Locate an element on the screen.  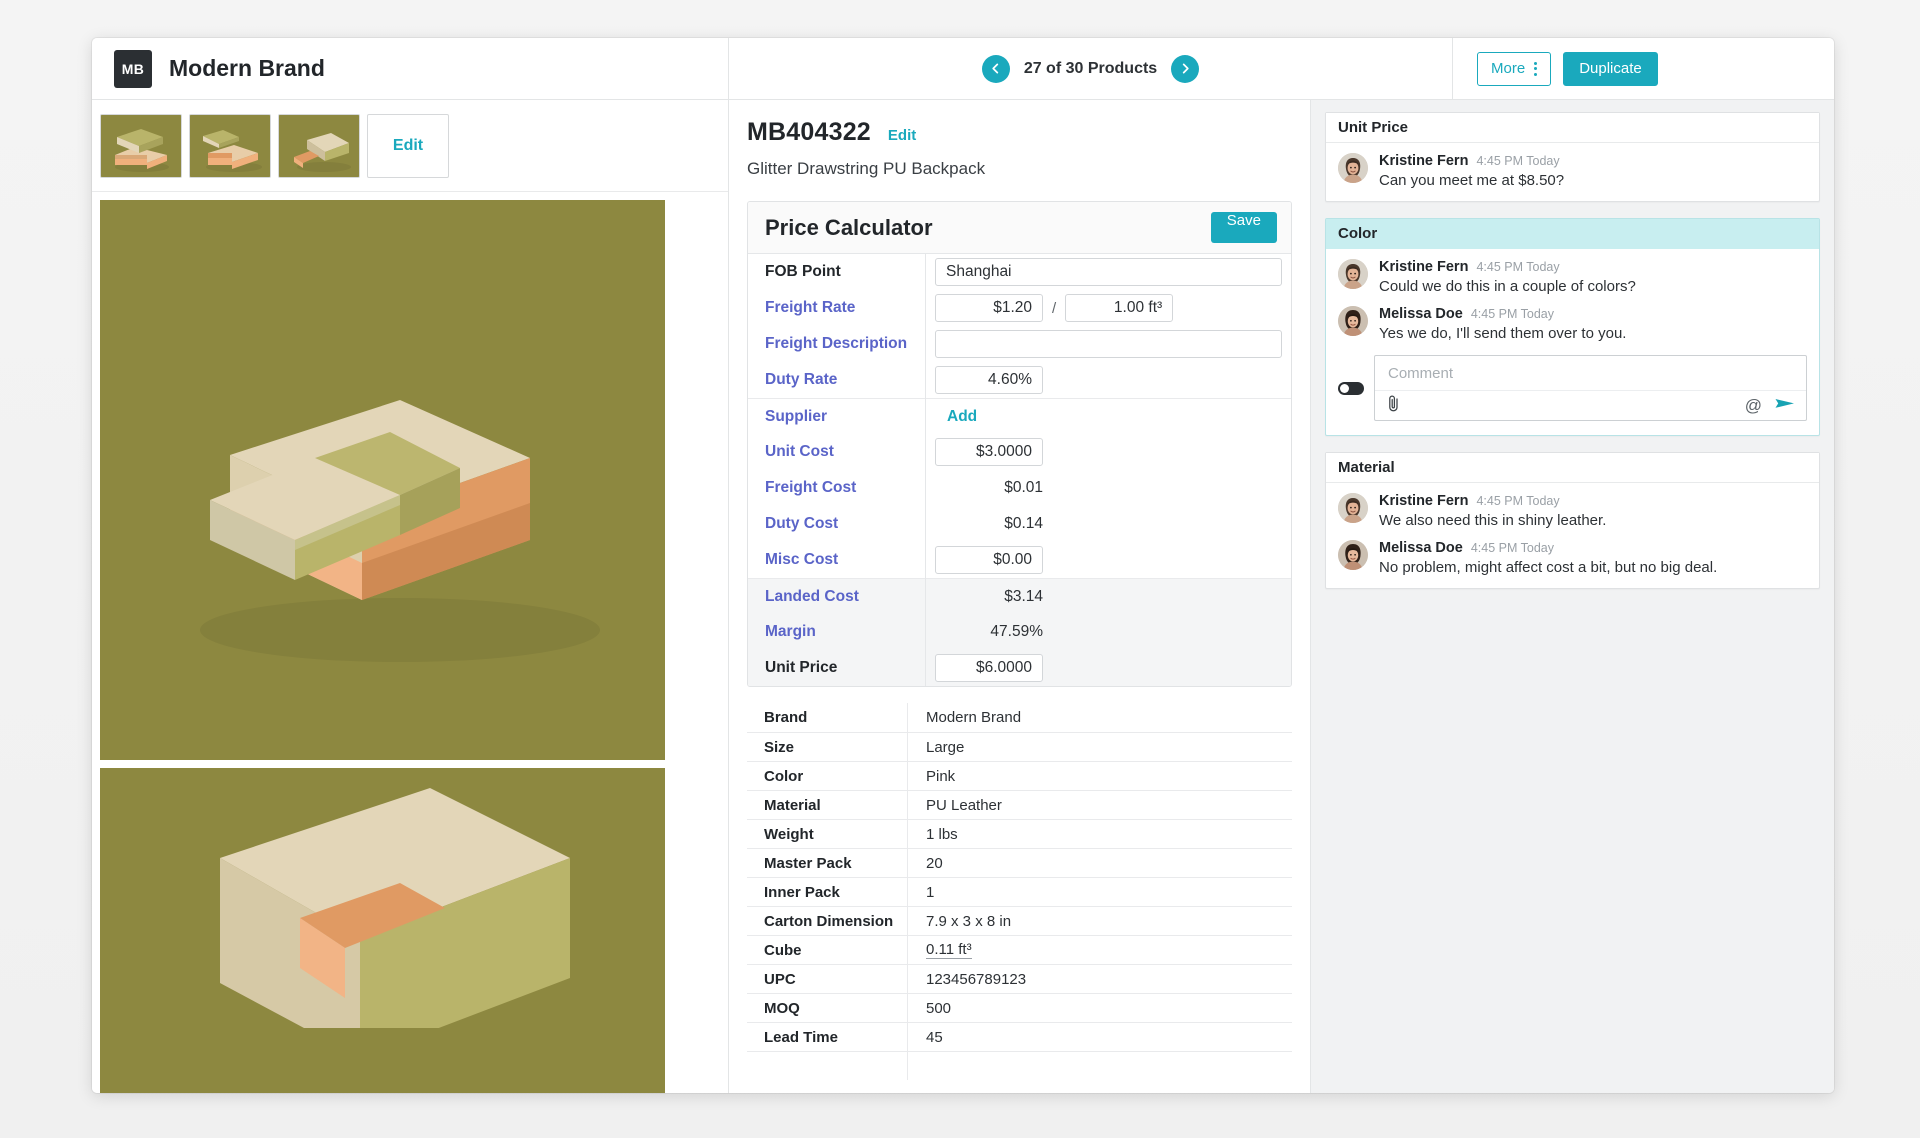
pager-label: 27 of 30 Products is located at coordinates (1090, 68).